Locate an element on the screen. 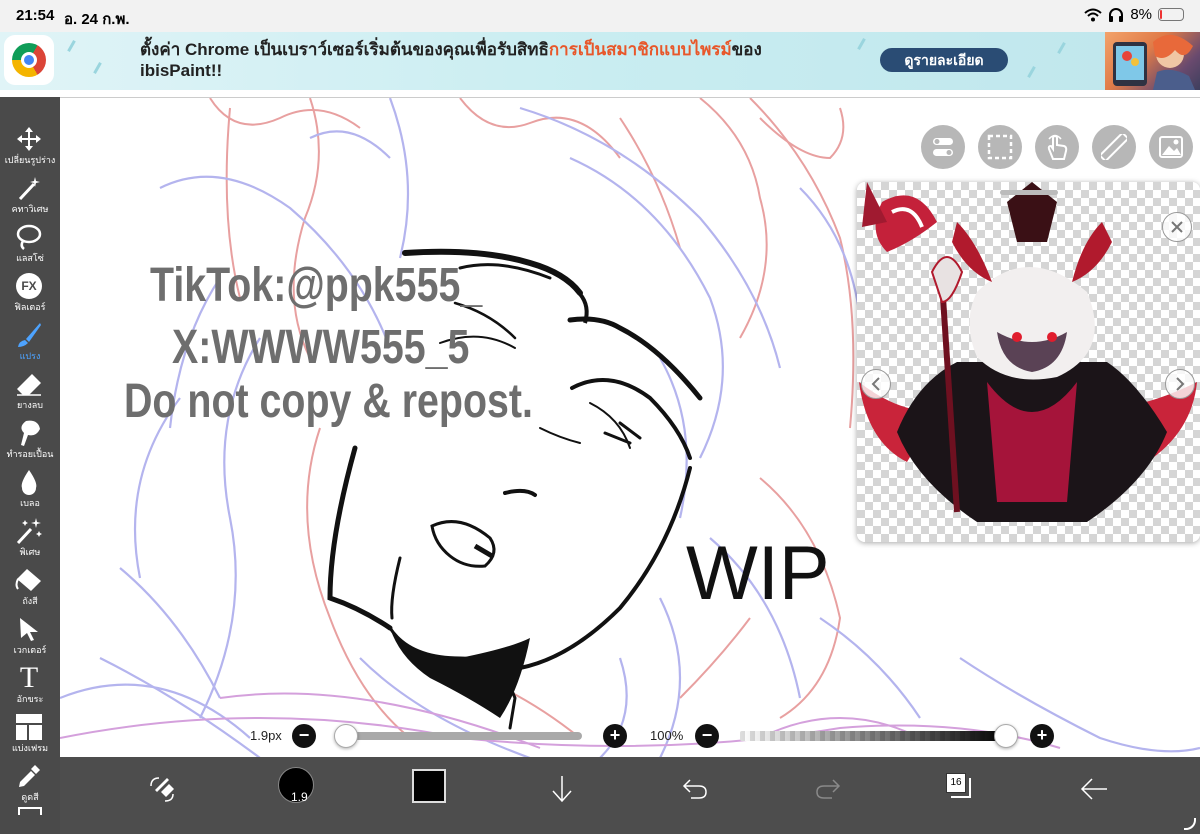  tool-lasso: แลสโซ่ is located at coordinates (30, 243).